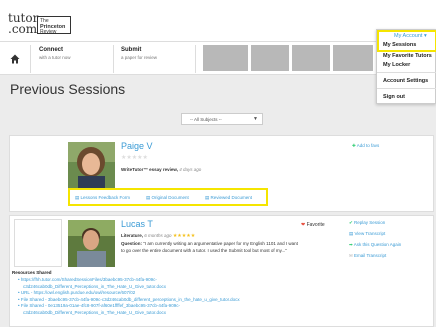  I want to click on replay-session-label: Replay Session, so click(370, 222).